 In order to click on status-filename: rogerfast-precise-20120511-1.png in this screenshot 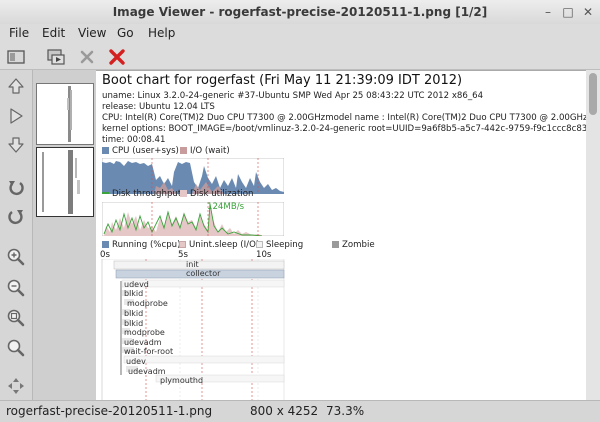, I will do `click(109, 411)`.